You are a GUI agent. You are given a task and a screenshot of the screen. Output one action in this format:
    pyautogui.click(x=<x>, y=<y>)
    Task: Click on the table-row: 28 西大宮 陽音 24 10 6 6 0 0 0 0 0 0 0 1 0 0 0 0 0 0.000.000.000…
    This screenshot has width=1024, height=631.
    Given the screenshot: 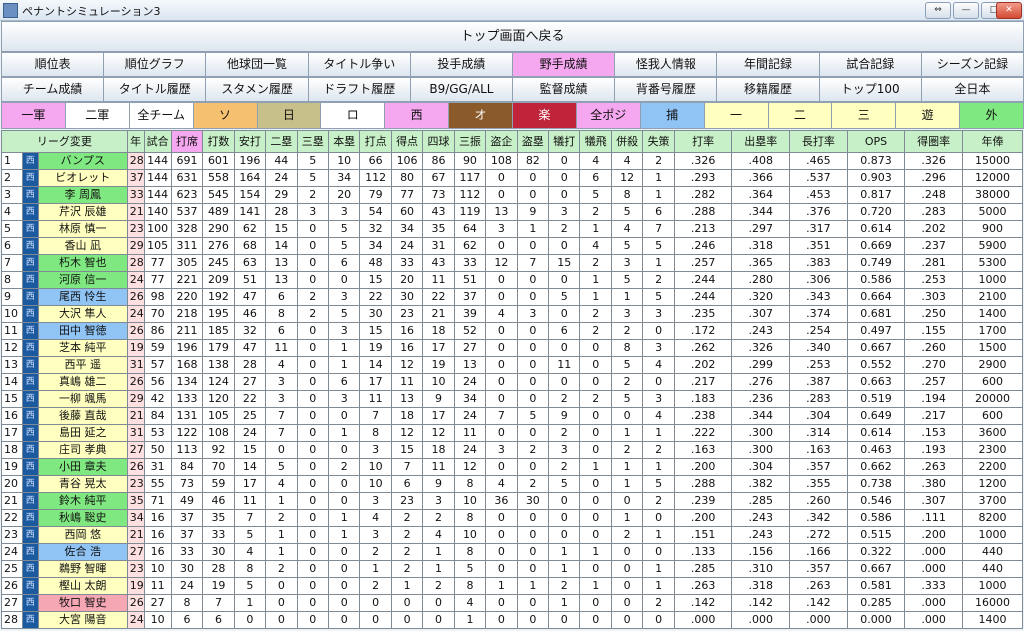 What is the action you would take?
    pyautogui.click(x=512, y=620)
    